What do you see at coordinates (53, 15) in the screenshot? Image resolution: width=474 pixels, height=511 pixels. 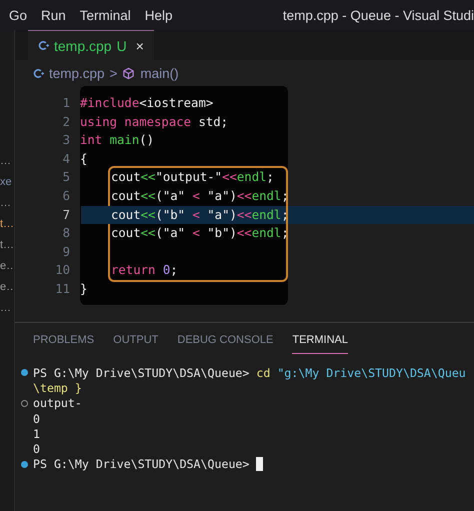 I see `menu-item: Run` at bounding box center [53, 15].